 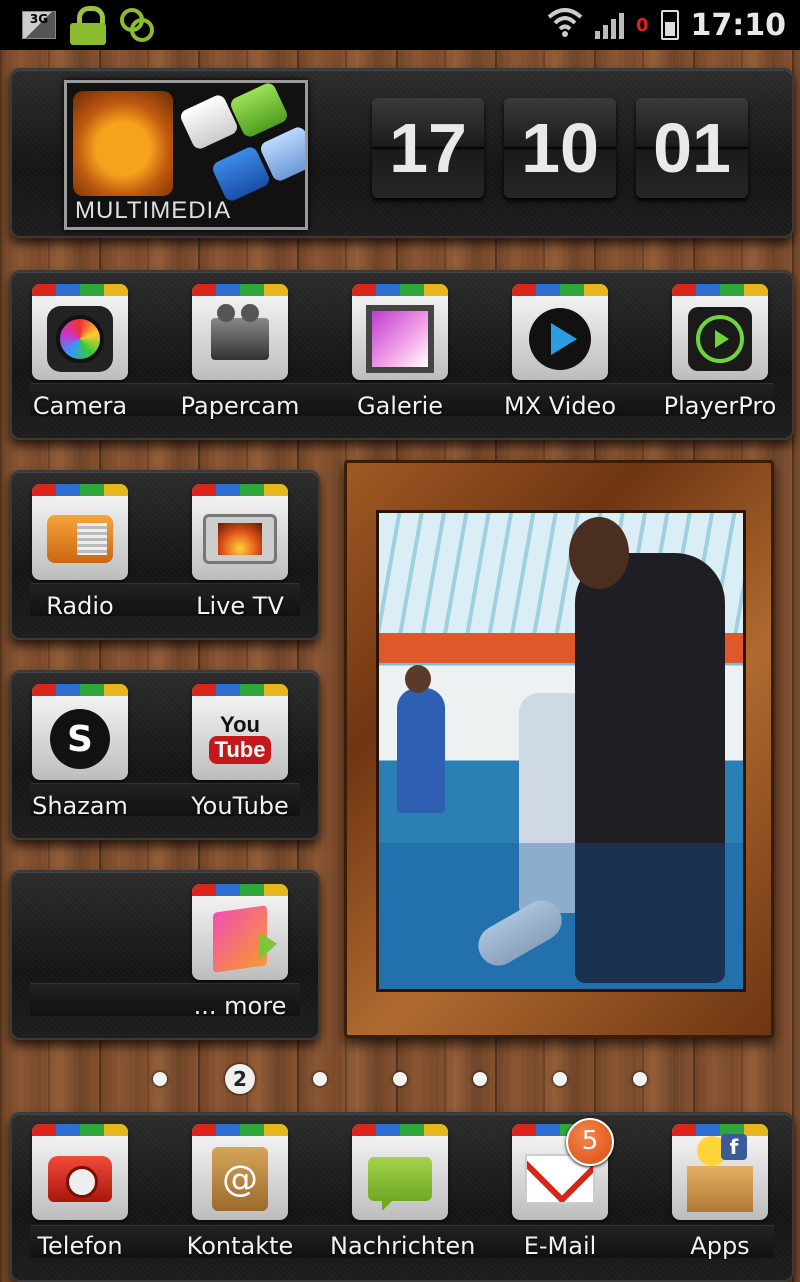 I want to click on app-label: MX Video, so click(x=560, y=406).